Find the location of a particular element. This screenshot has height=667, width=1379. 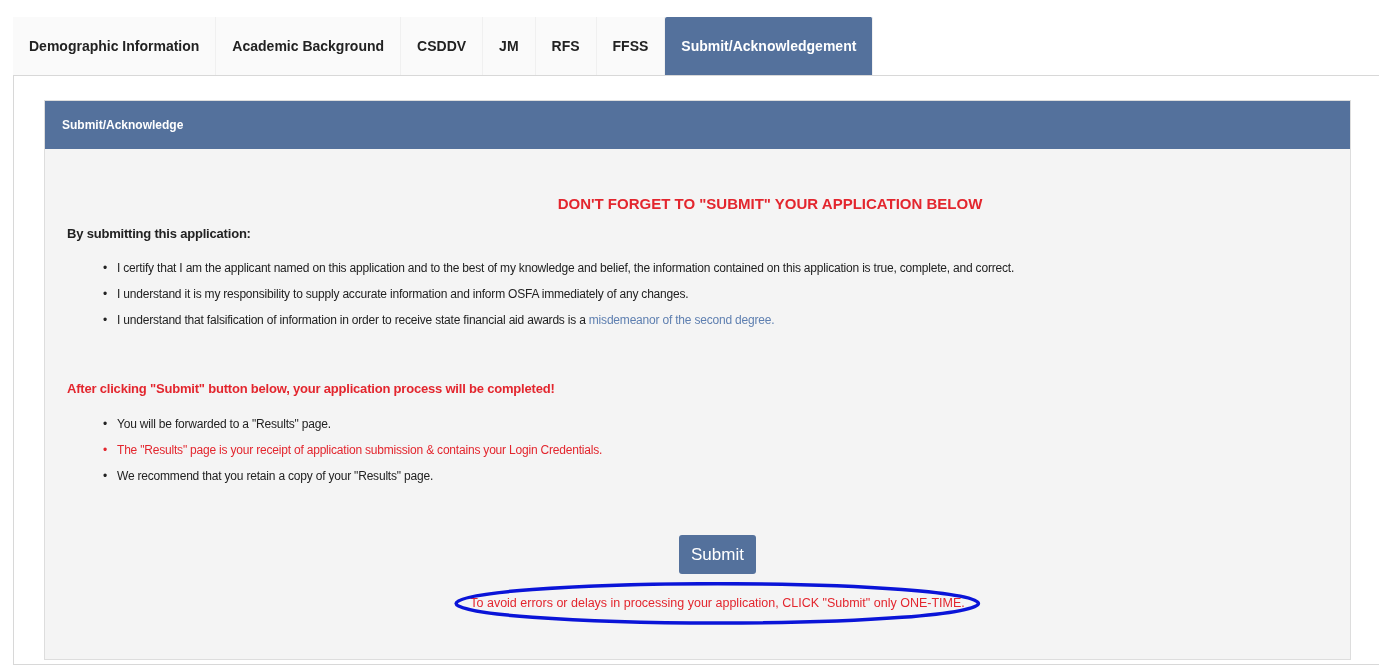

certification-text: I understand that falsification of information in order to receive state financial aid awards is a misdemeanor of the second degree. is located at coordinates (446, 320).